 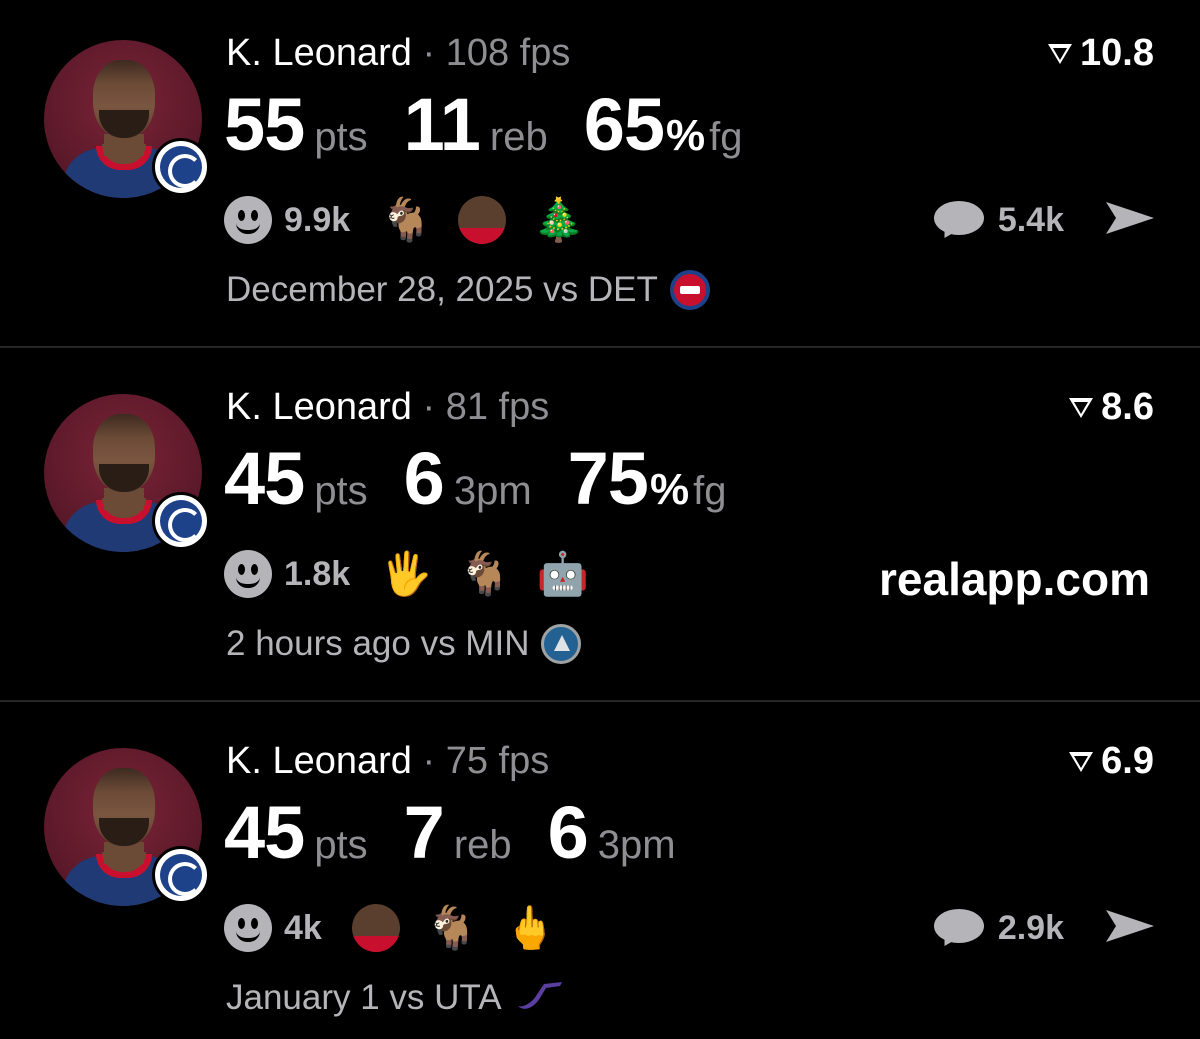 What do you see at coordinates (624, 124) in the screenshot?
I see `stat-value: 65` at bounding box center [624, 124].